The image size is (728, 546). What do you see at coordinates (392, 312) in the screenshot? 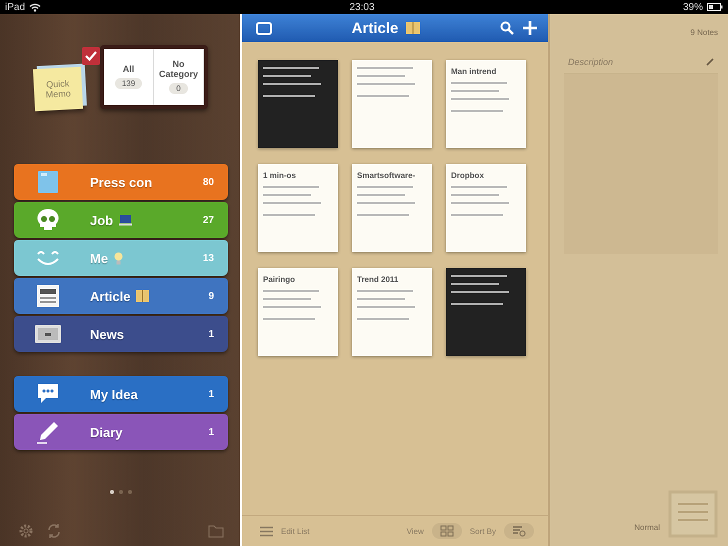
I see `note-card: Trend 2011` at bounding box center [392, 312].